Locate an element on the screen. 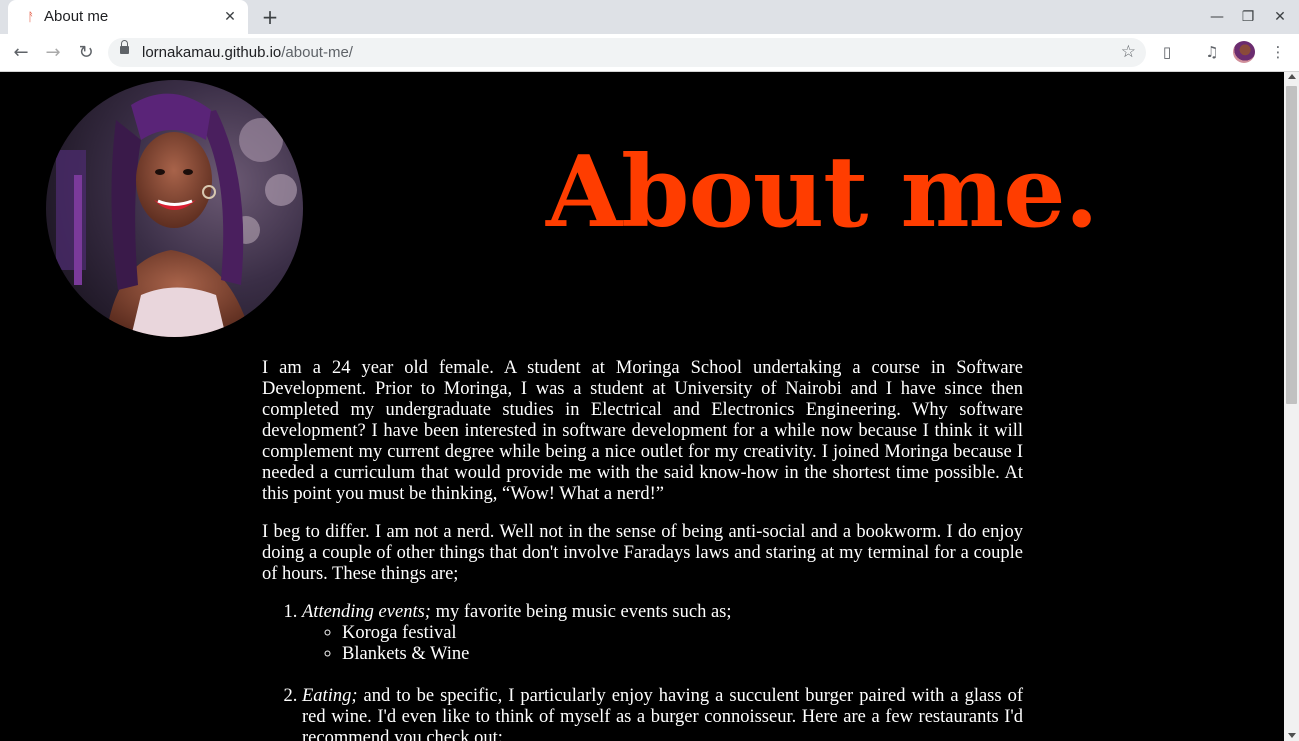  close-tab-icon: ✕ is located at coordinates (230, 17).